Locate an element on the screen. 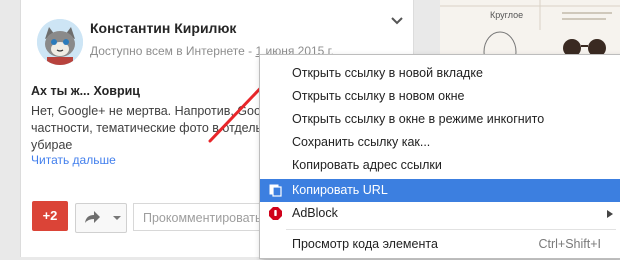 The height and width of the screenshot is (260, 620). menu-item-label: Копировать адрес ссылки is located at coordinates (367, 165).